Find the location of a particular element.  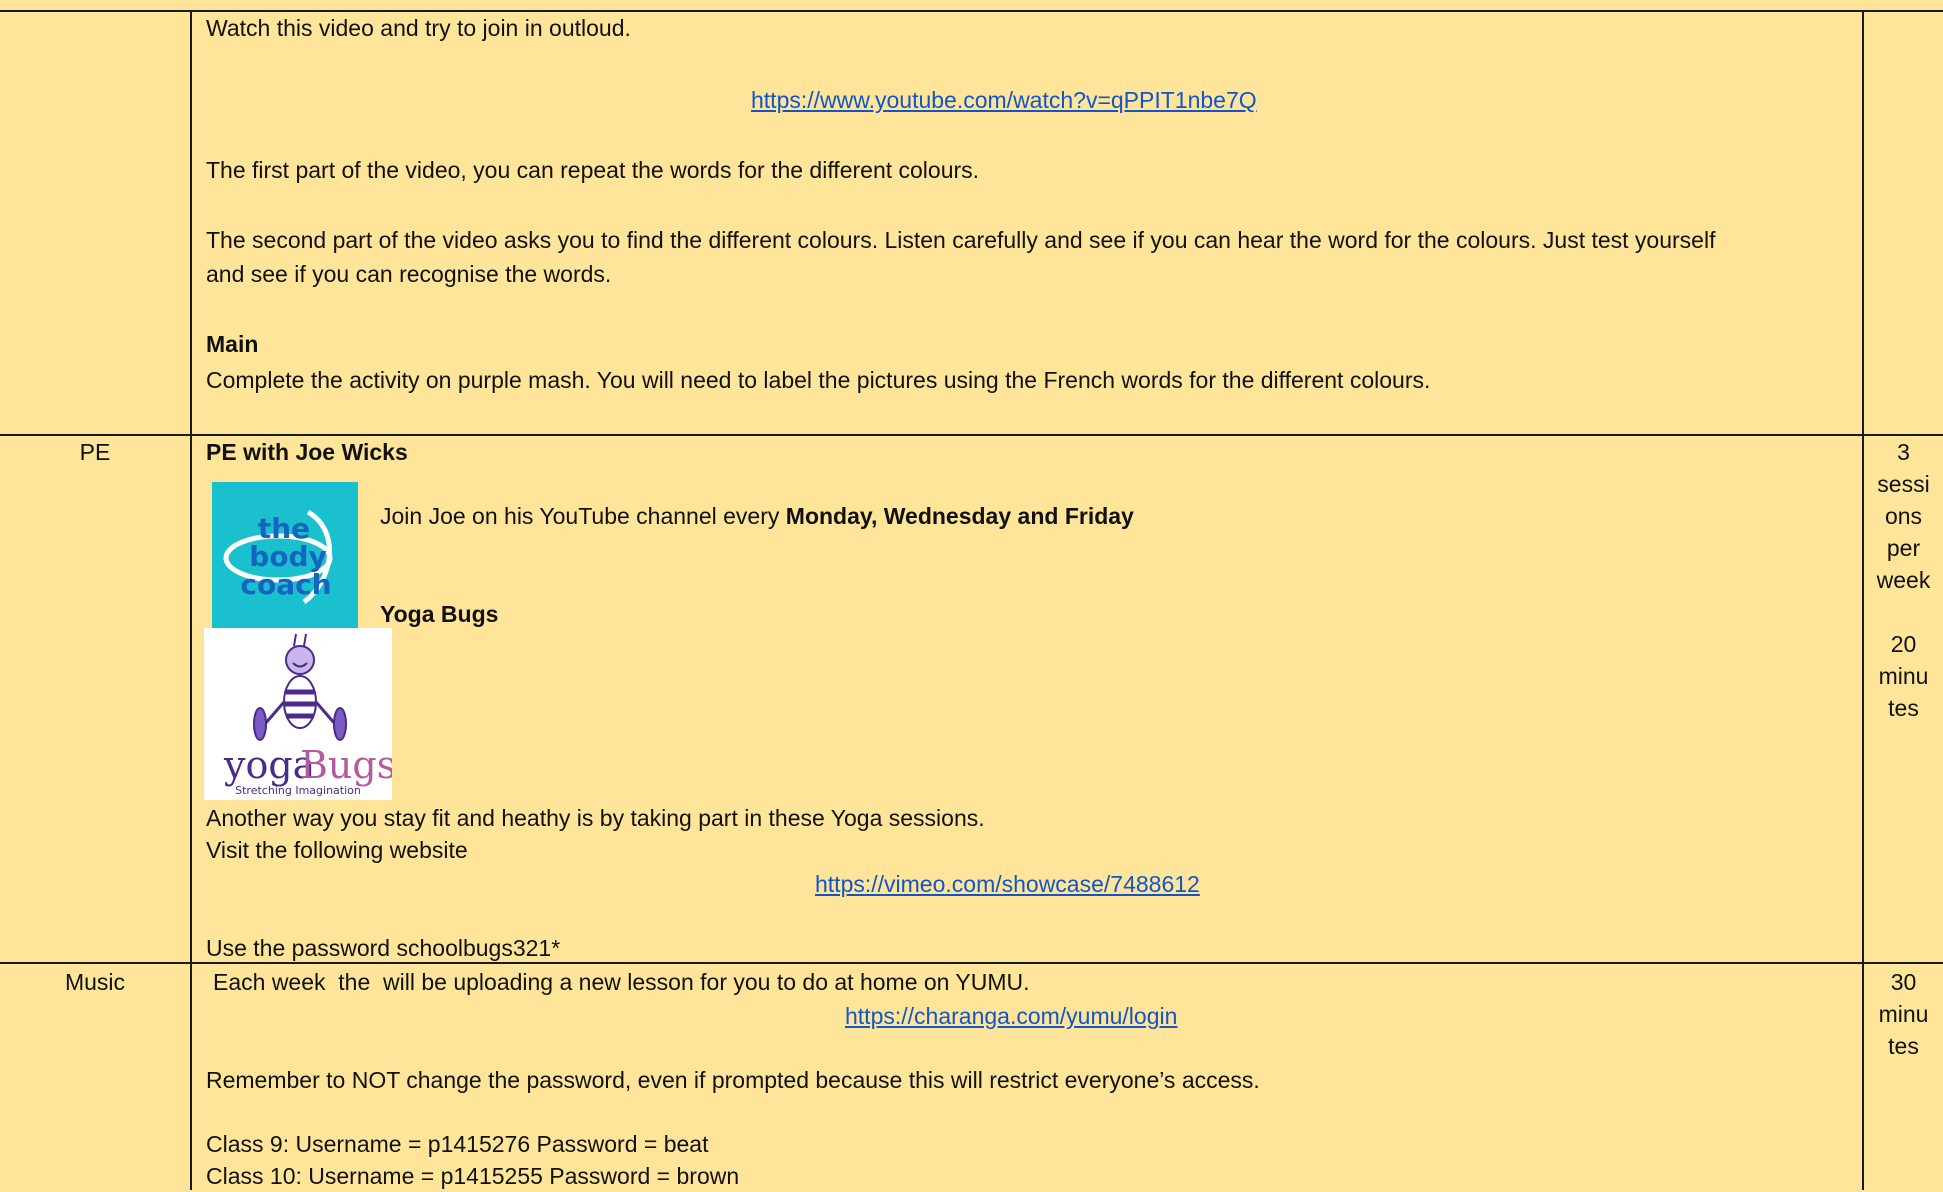

pe-duration-line: ons is located at coordinates (1903, 516).